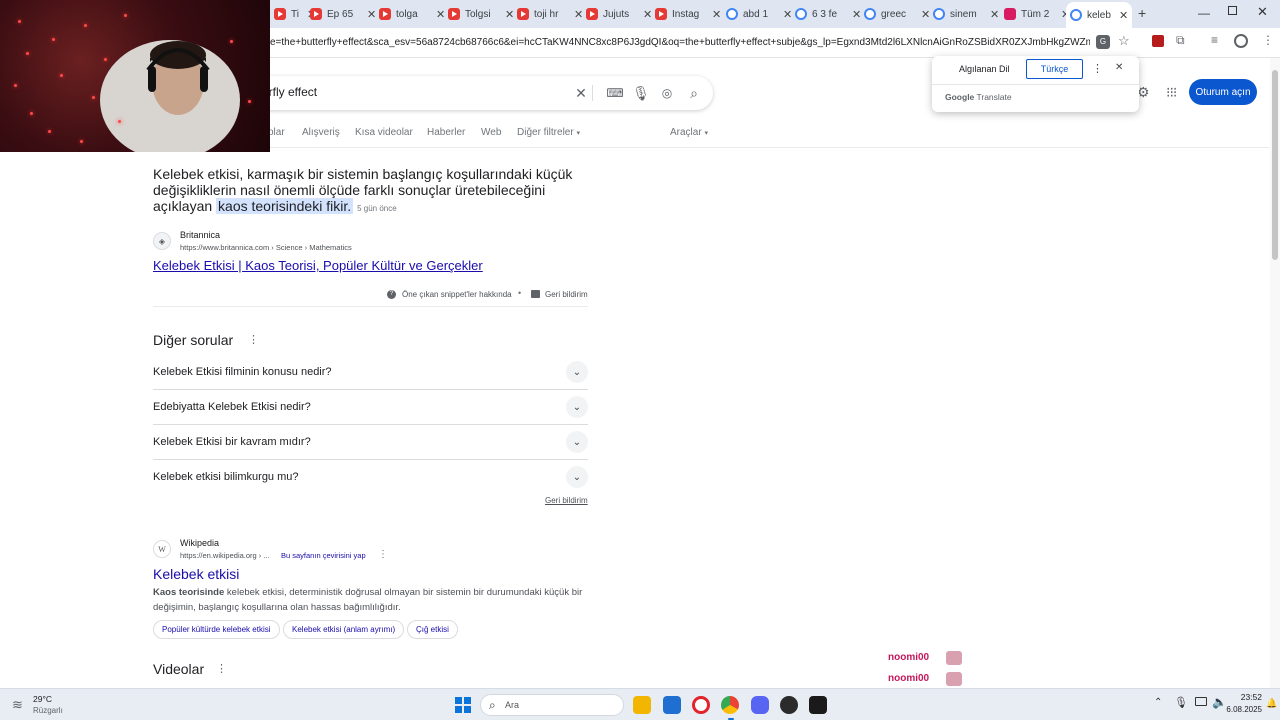 The height and width of the screenshot is (720, 1280). I want to click on browser-tab: Tüm 2✕, so click(1035, 14).